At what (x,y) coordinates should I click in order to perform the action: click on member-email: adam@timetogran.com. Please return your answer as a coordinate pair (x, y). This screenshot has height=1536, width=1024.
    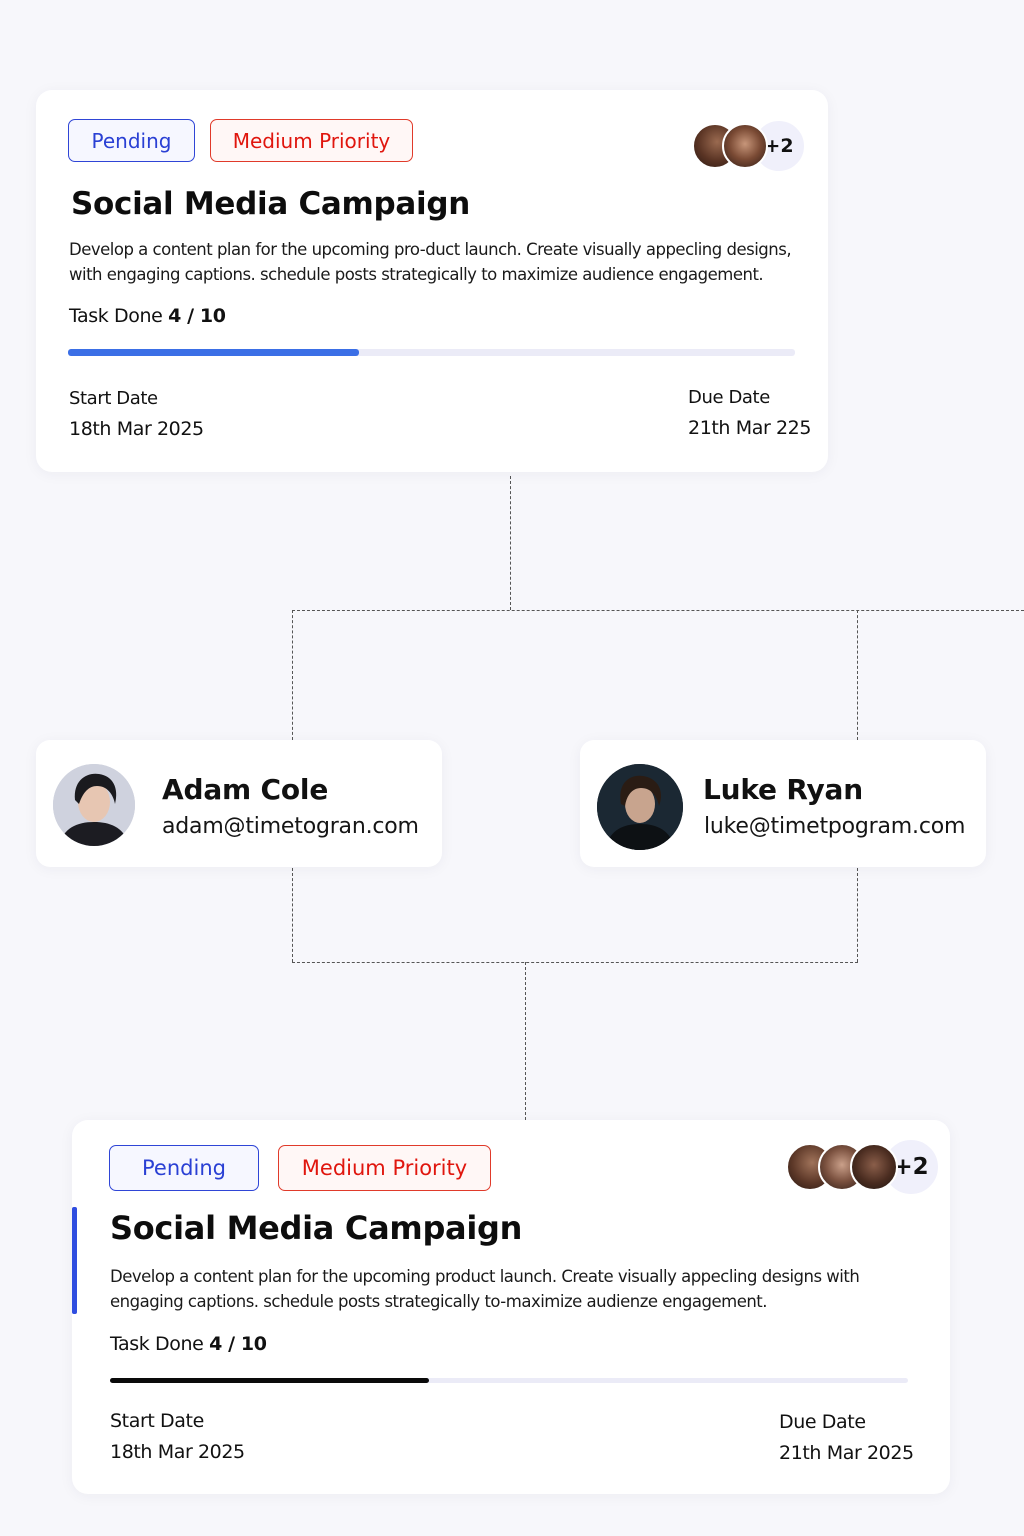
    Looking at the image, I should click on (290, 826).